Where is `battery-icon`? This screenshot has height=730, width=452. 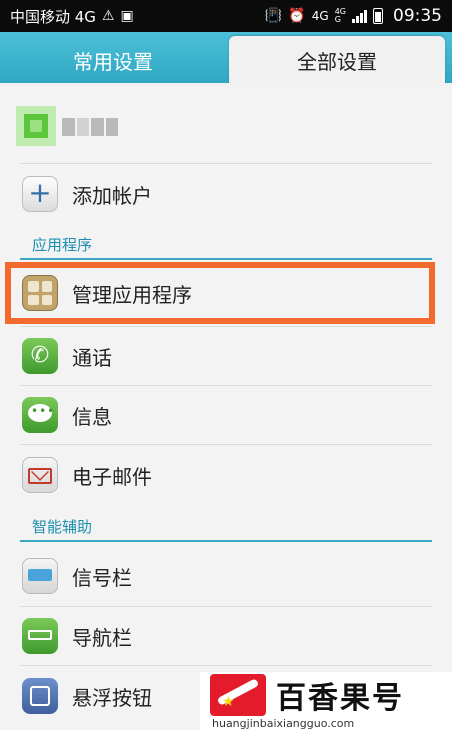 battery-icon is located at coordinates (378, 16).